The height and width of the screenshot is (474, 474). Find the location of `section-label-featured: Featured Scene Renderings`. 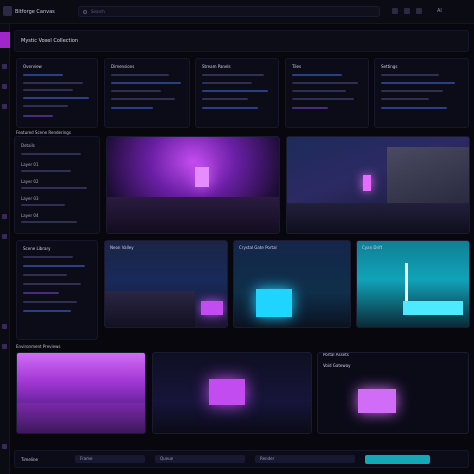

section-label-featured: Featured Scene Renderings is located at coordinates (43, 132).